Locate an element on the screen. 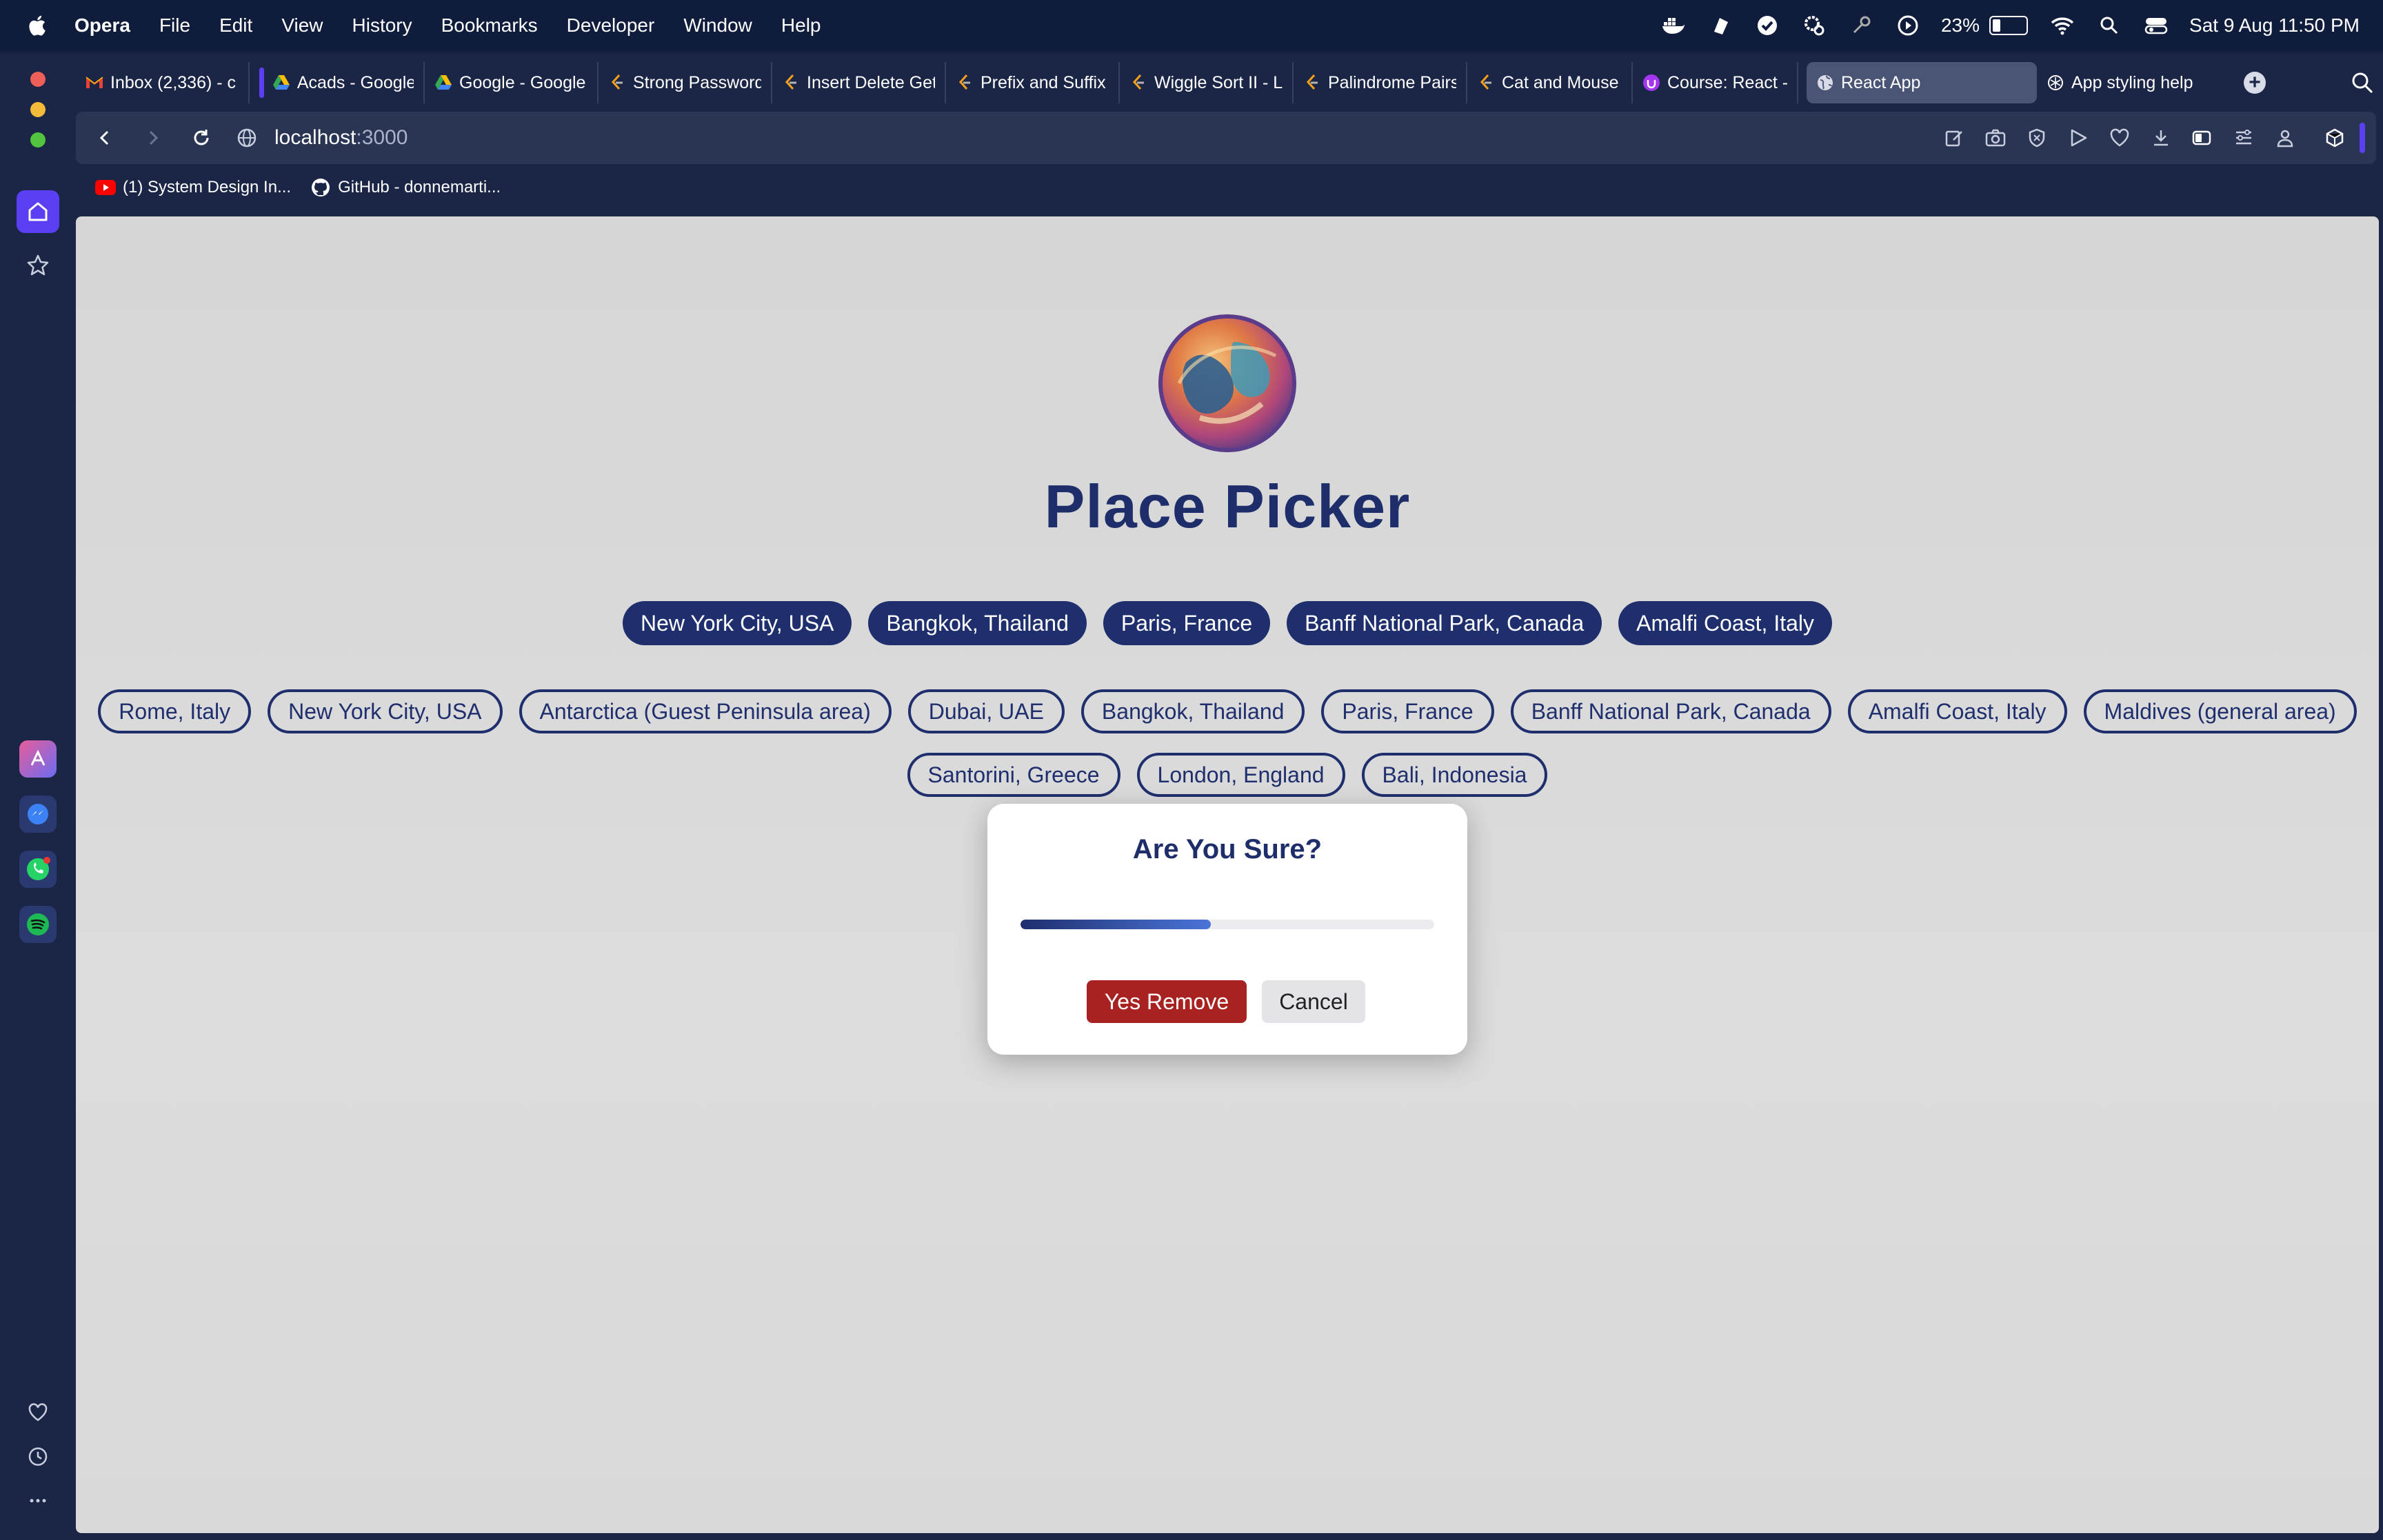 Image resolution: width=2383 pixels, height=1540 pixels. docker-icon is located at coordinates (1673, 26).